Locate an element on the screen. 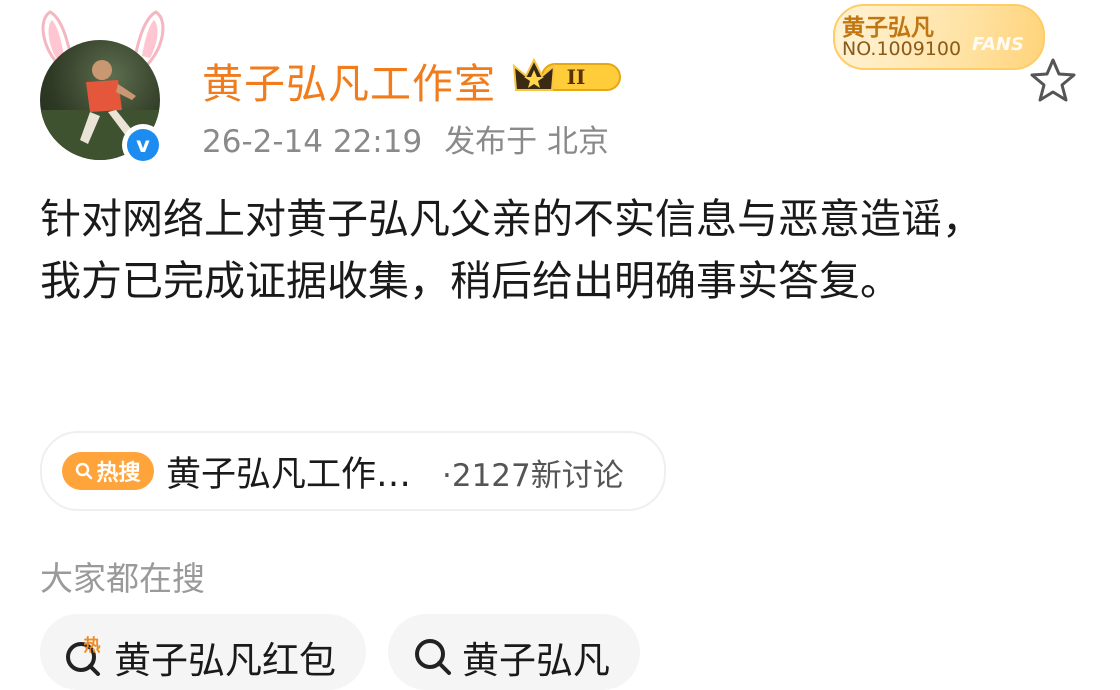  search-icon: 热 is located at coordinates (83, 655).